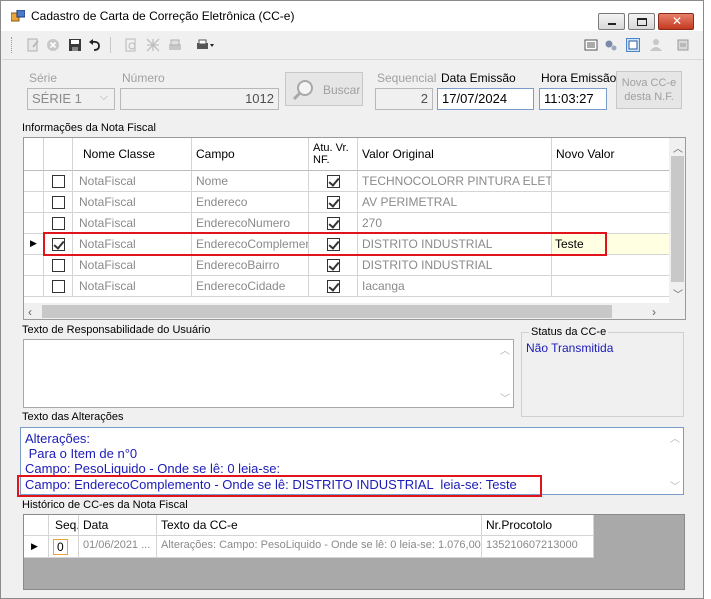 This screenshot has width=711, height=599. I want to click on data-emissao-input: 17/07/2024, so click(485, 99).